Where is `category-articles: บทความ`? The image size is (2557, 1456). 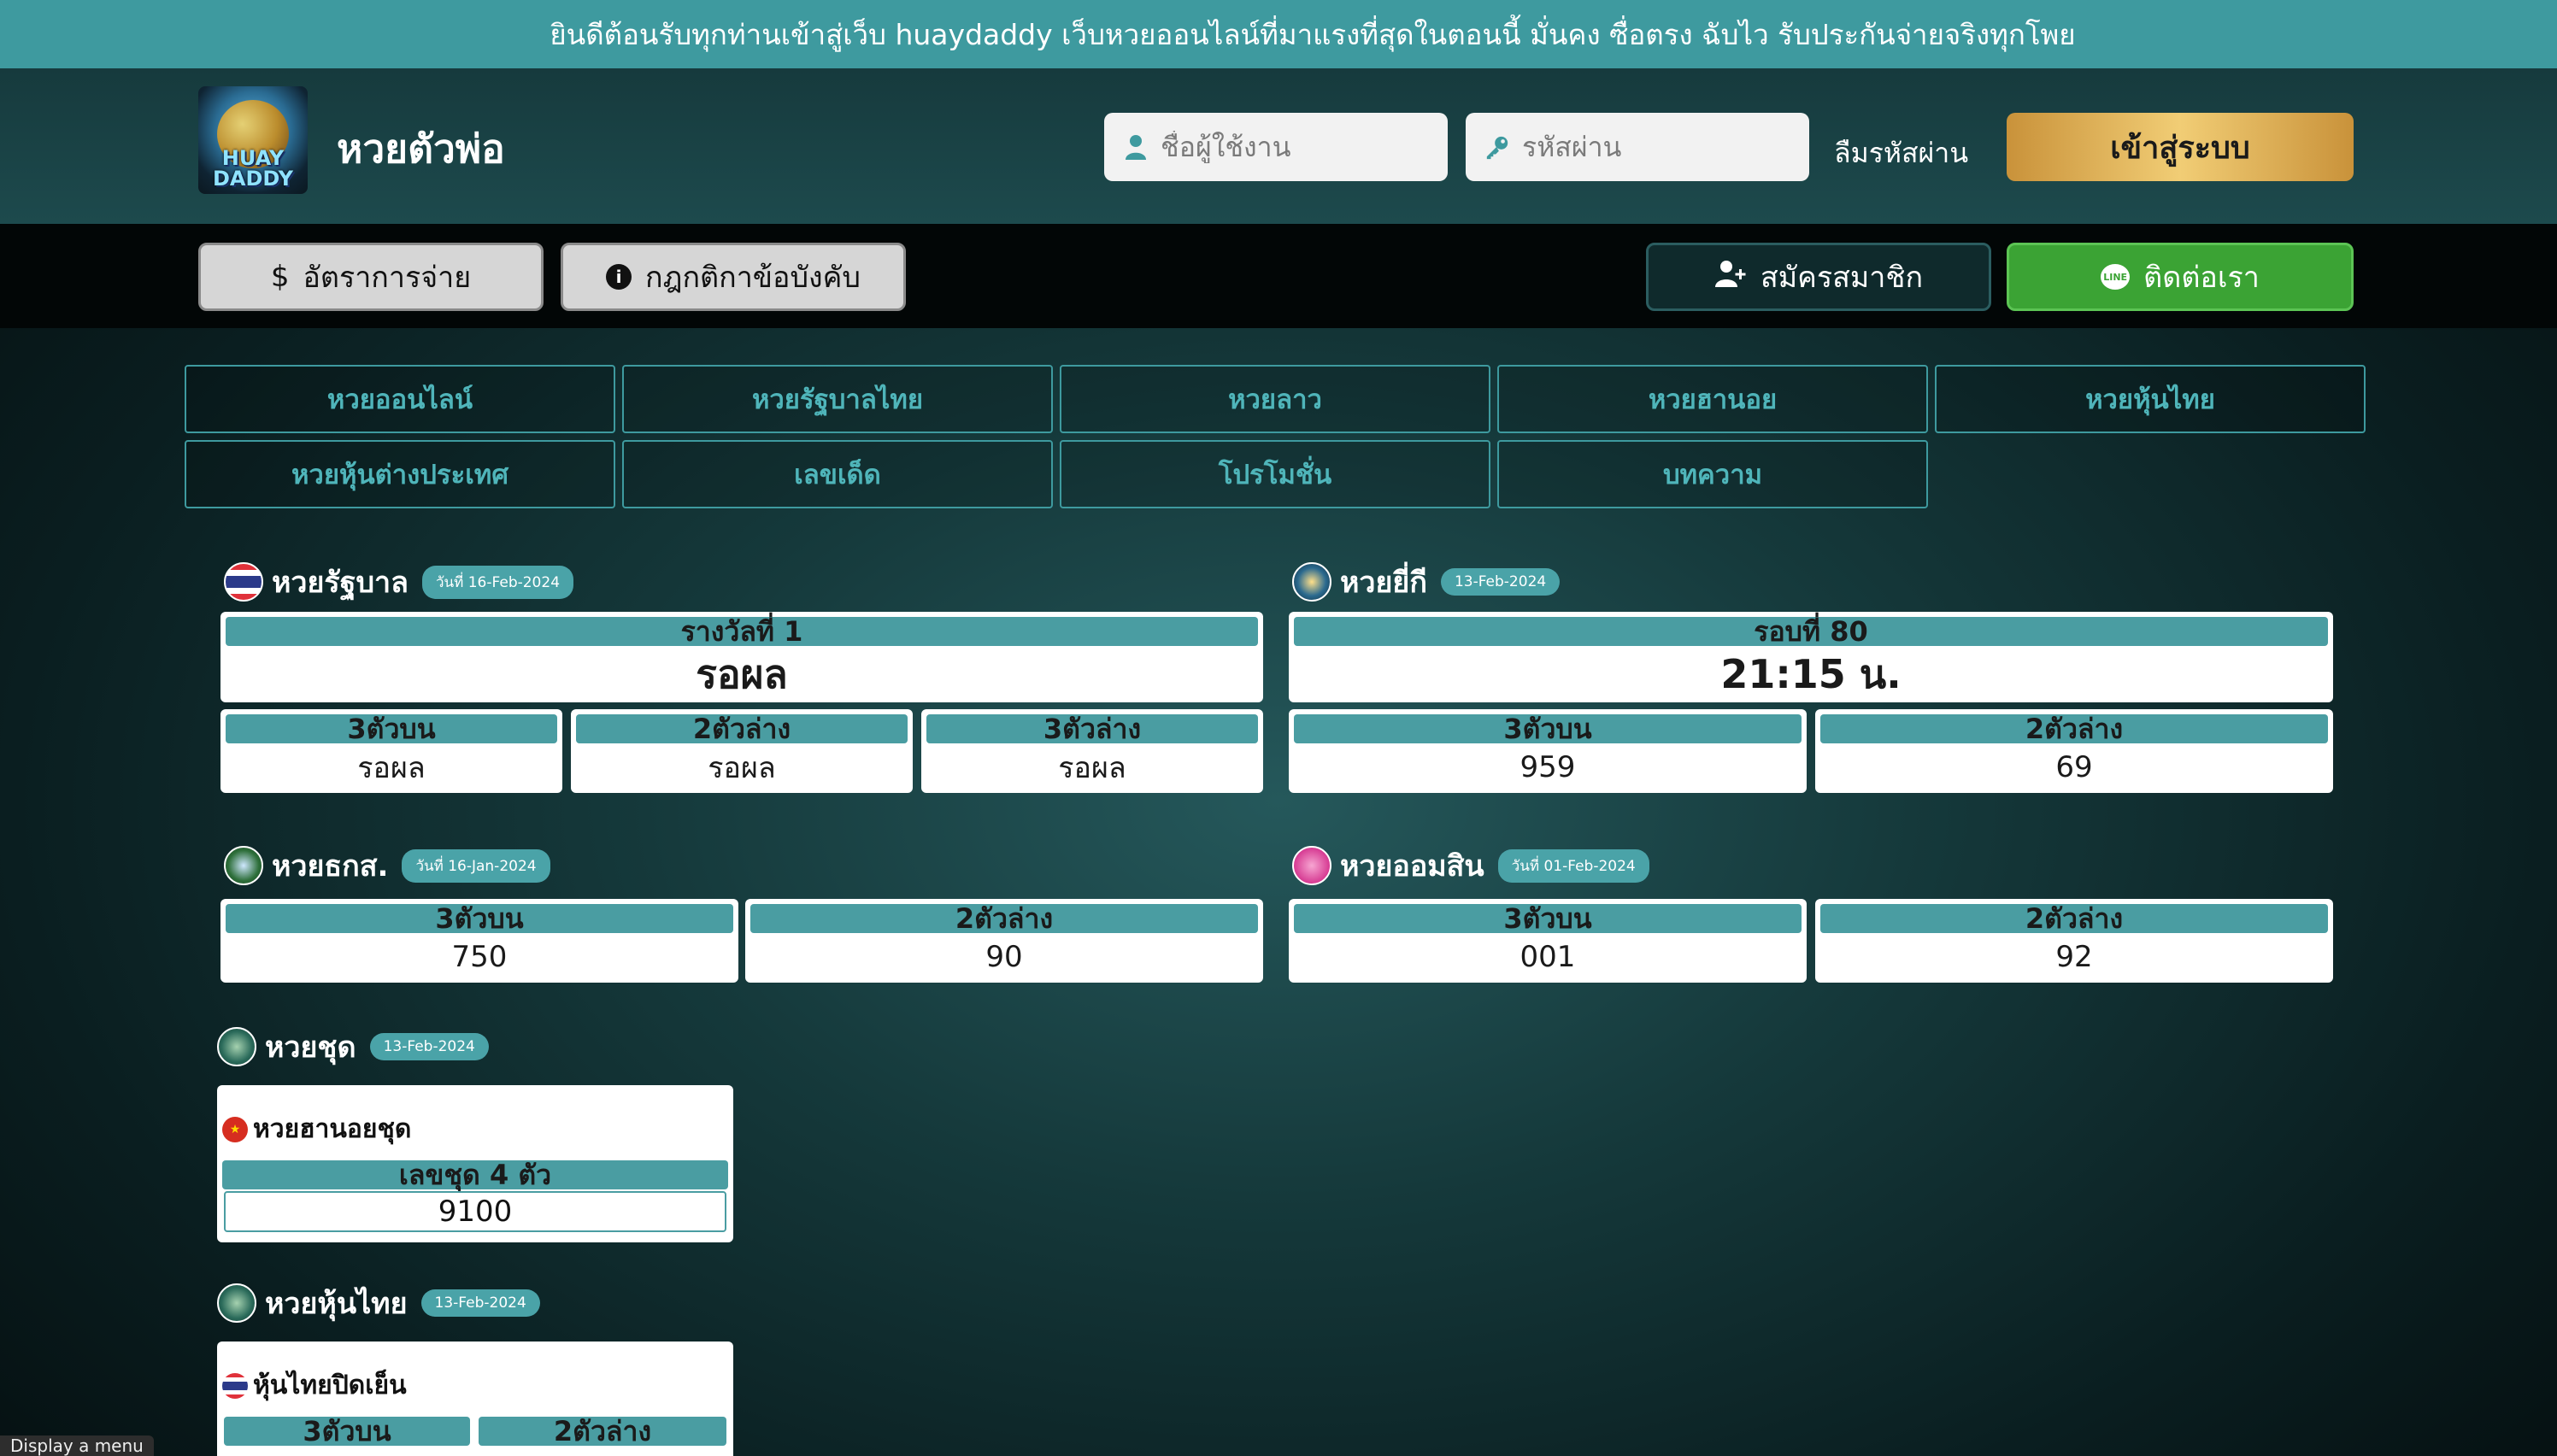
category-articles: บทความ is located at coordinates (1712, 474).